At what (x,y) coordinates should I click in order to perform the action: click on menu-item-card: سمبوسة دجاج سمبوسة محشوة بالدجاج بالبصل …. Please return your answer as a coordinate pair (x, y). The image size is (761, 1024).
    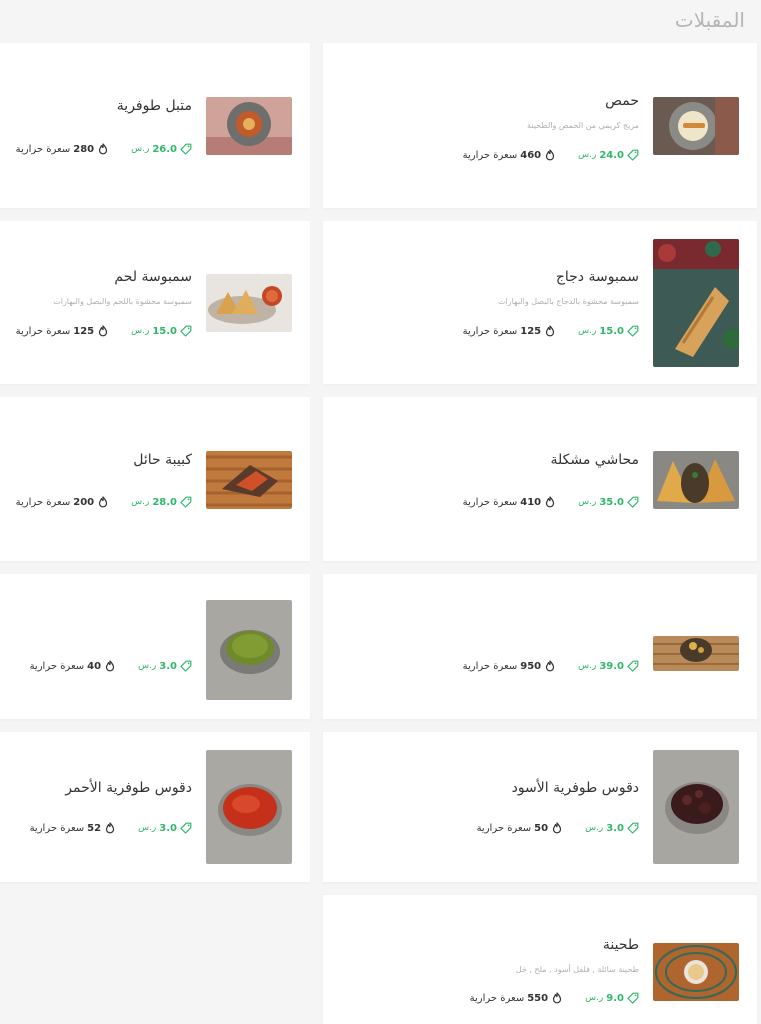
    Looking at the image, I should click on (540, 302).